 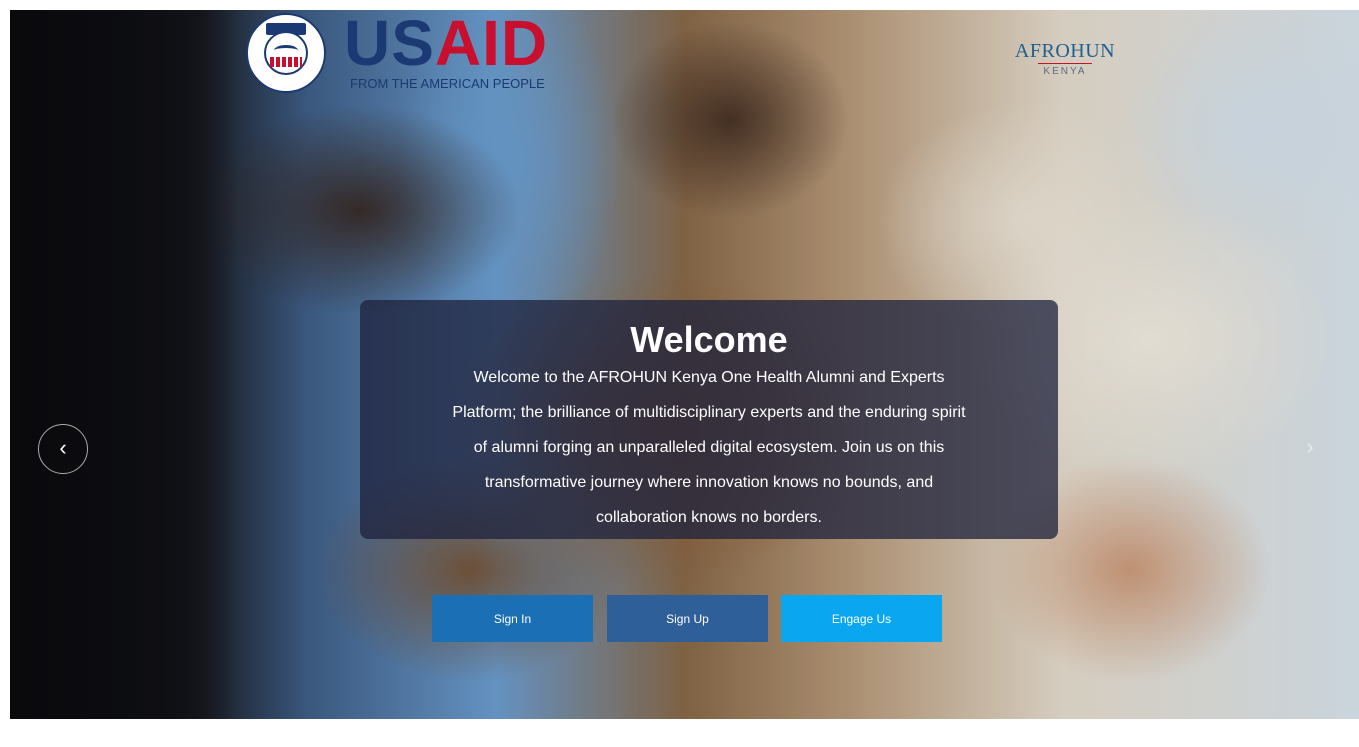 I want to click on chevron-right-icon: ›, so click(x=1310, y=446).